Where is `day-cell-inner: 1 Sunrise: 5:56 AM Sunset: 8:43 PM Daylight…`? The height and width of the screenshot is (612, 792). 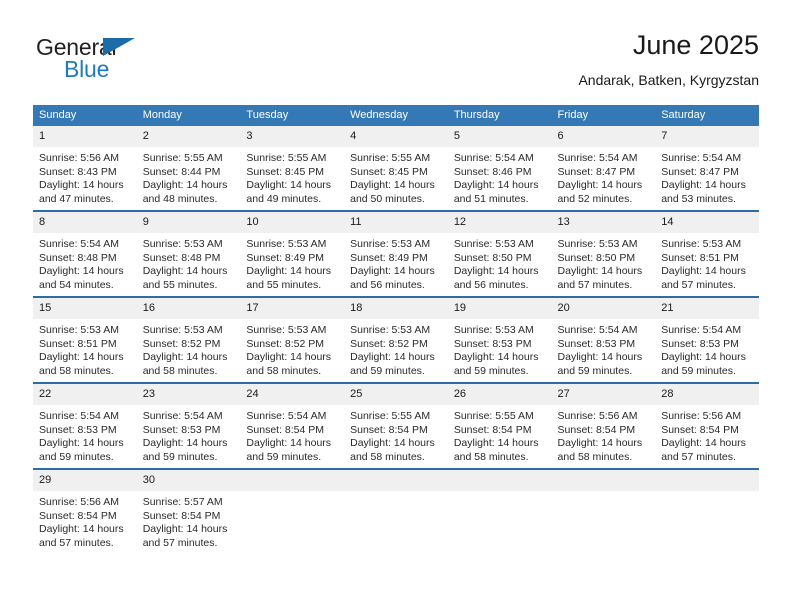
day-cell-inner: 1 Sunrise: 5:56 AM Sunset: 8:43 PM Daylight… is located at coordinates (85, 168).